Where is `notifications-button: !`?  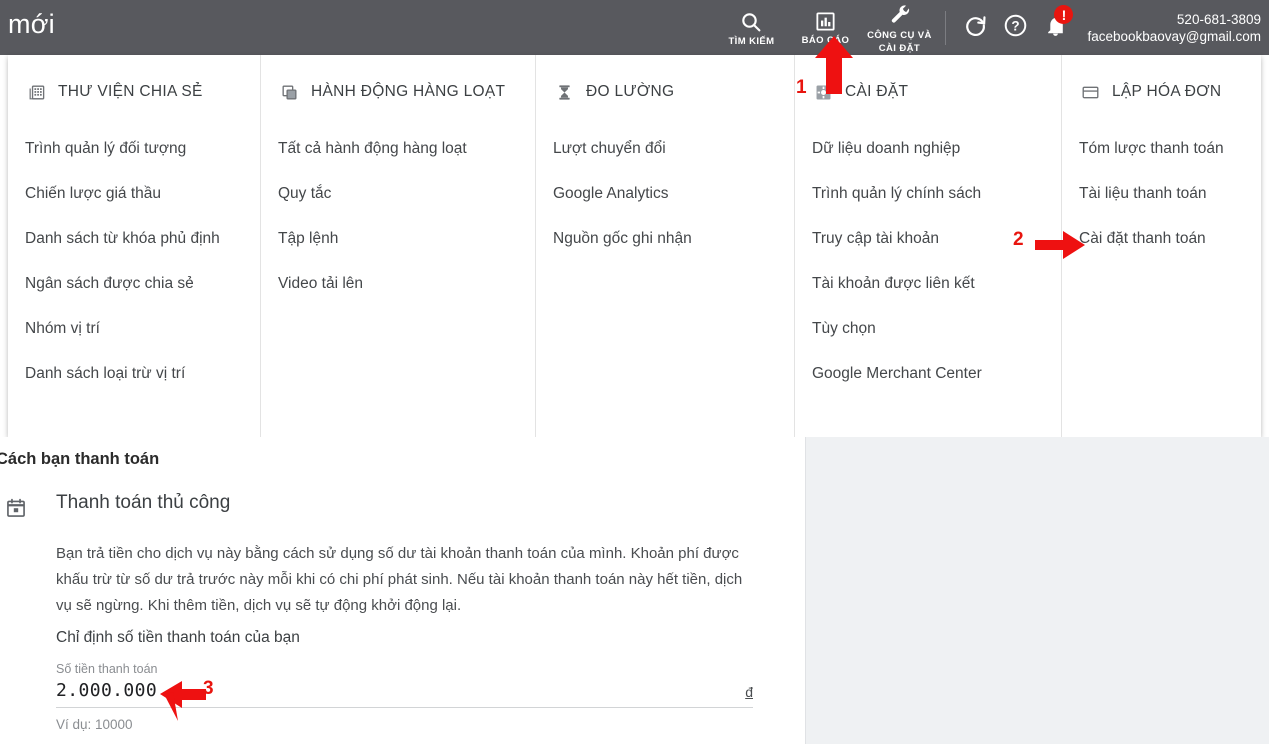
notifications-button: ! is located at coordinates (1055, 27).